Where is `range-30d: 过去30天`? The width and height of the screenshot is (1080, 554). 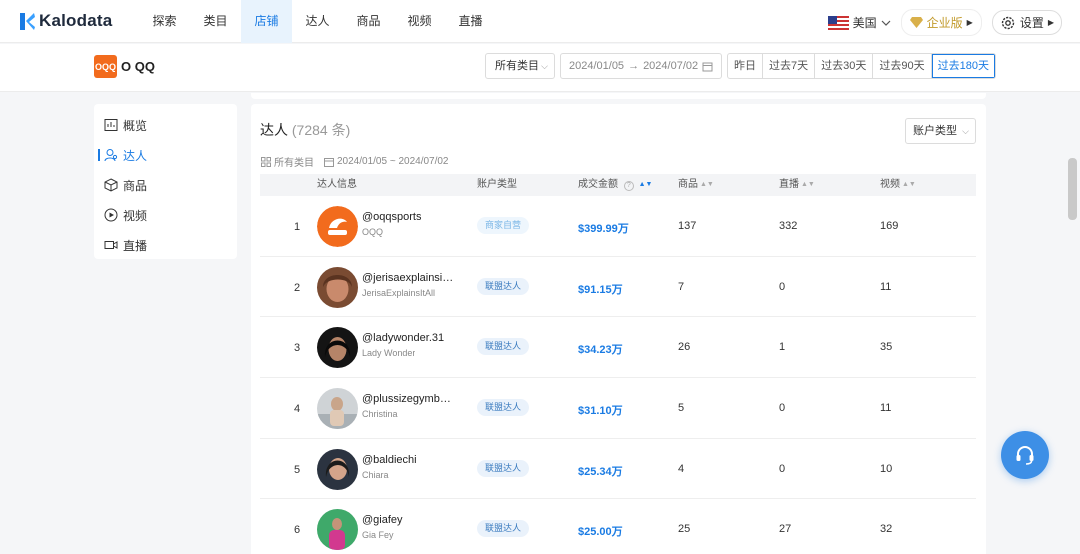 range-30d: 过去30天 is located at coordinates (844, 66).